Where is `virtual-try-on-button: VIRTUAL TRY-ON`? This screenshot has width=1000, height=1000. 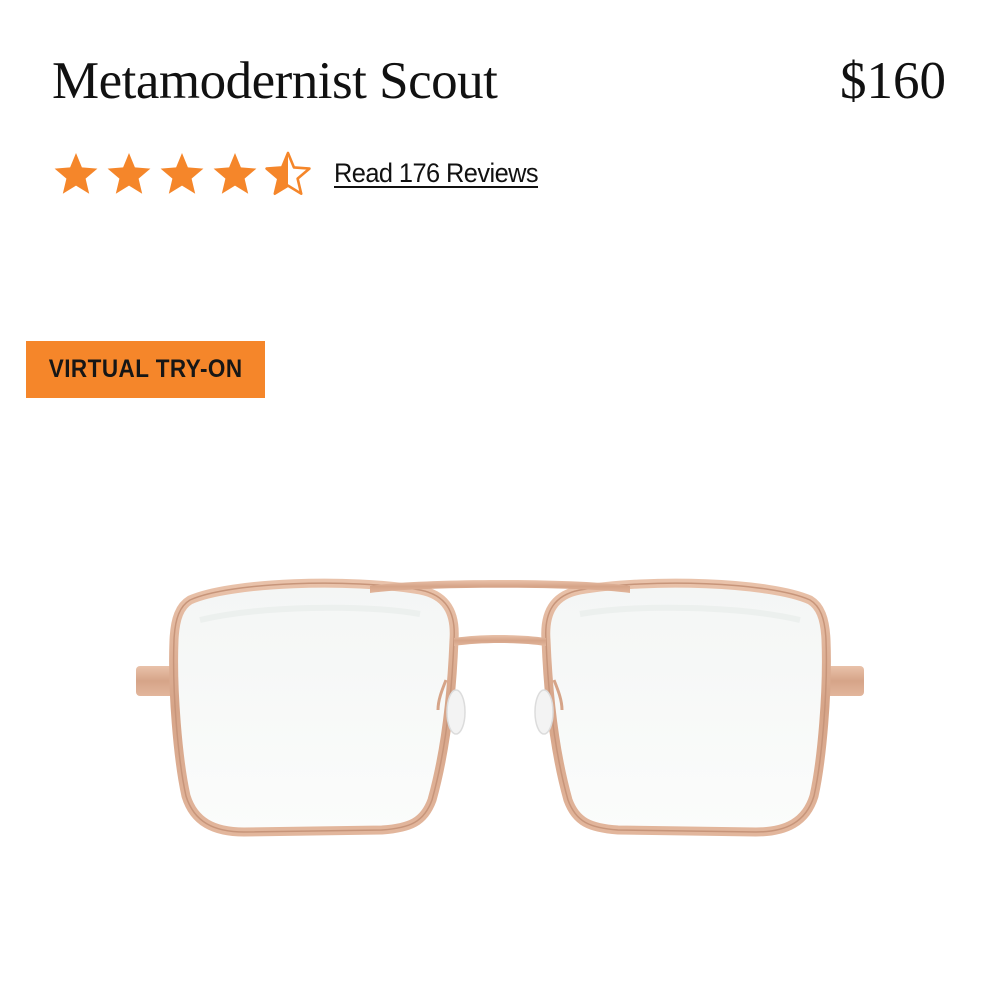 virtual-try-on-button: VIRTUAL TRY-ON is located at coordinates (145, 369).